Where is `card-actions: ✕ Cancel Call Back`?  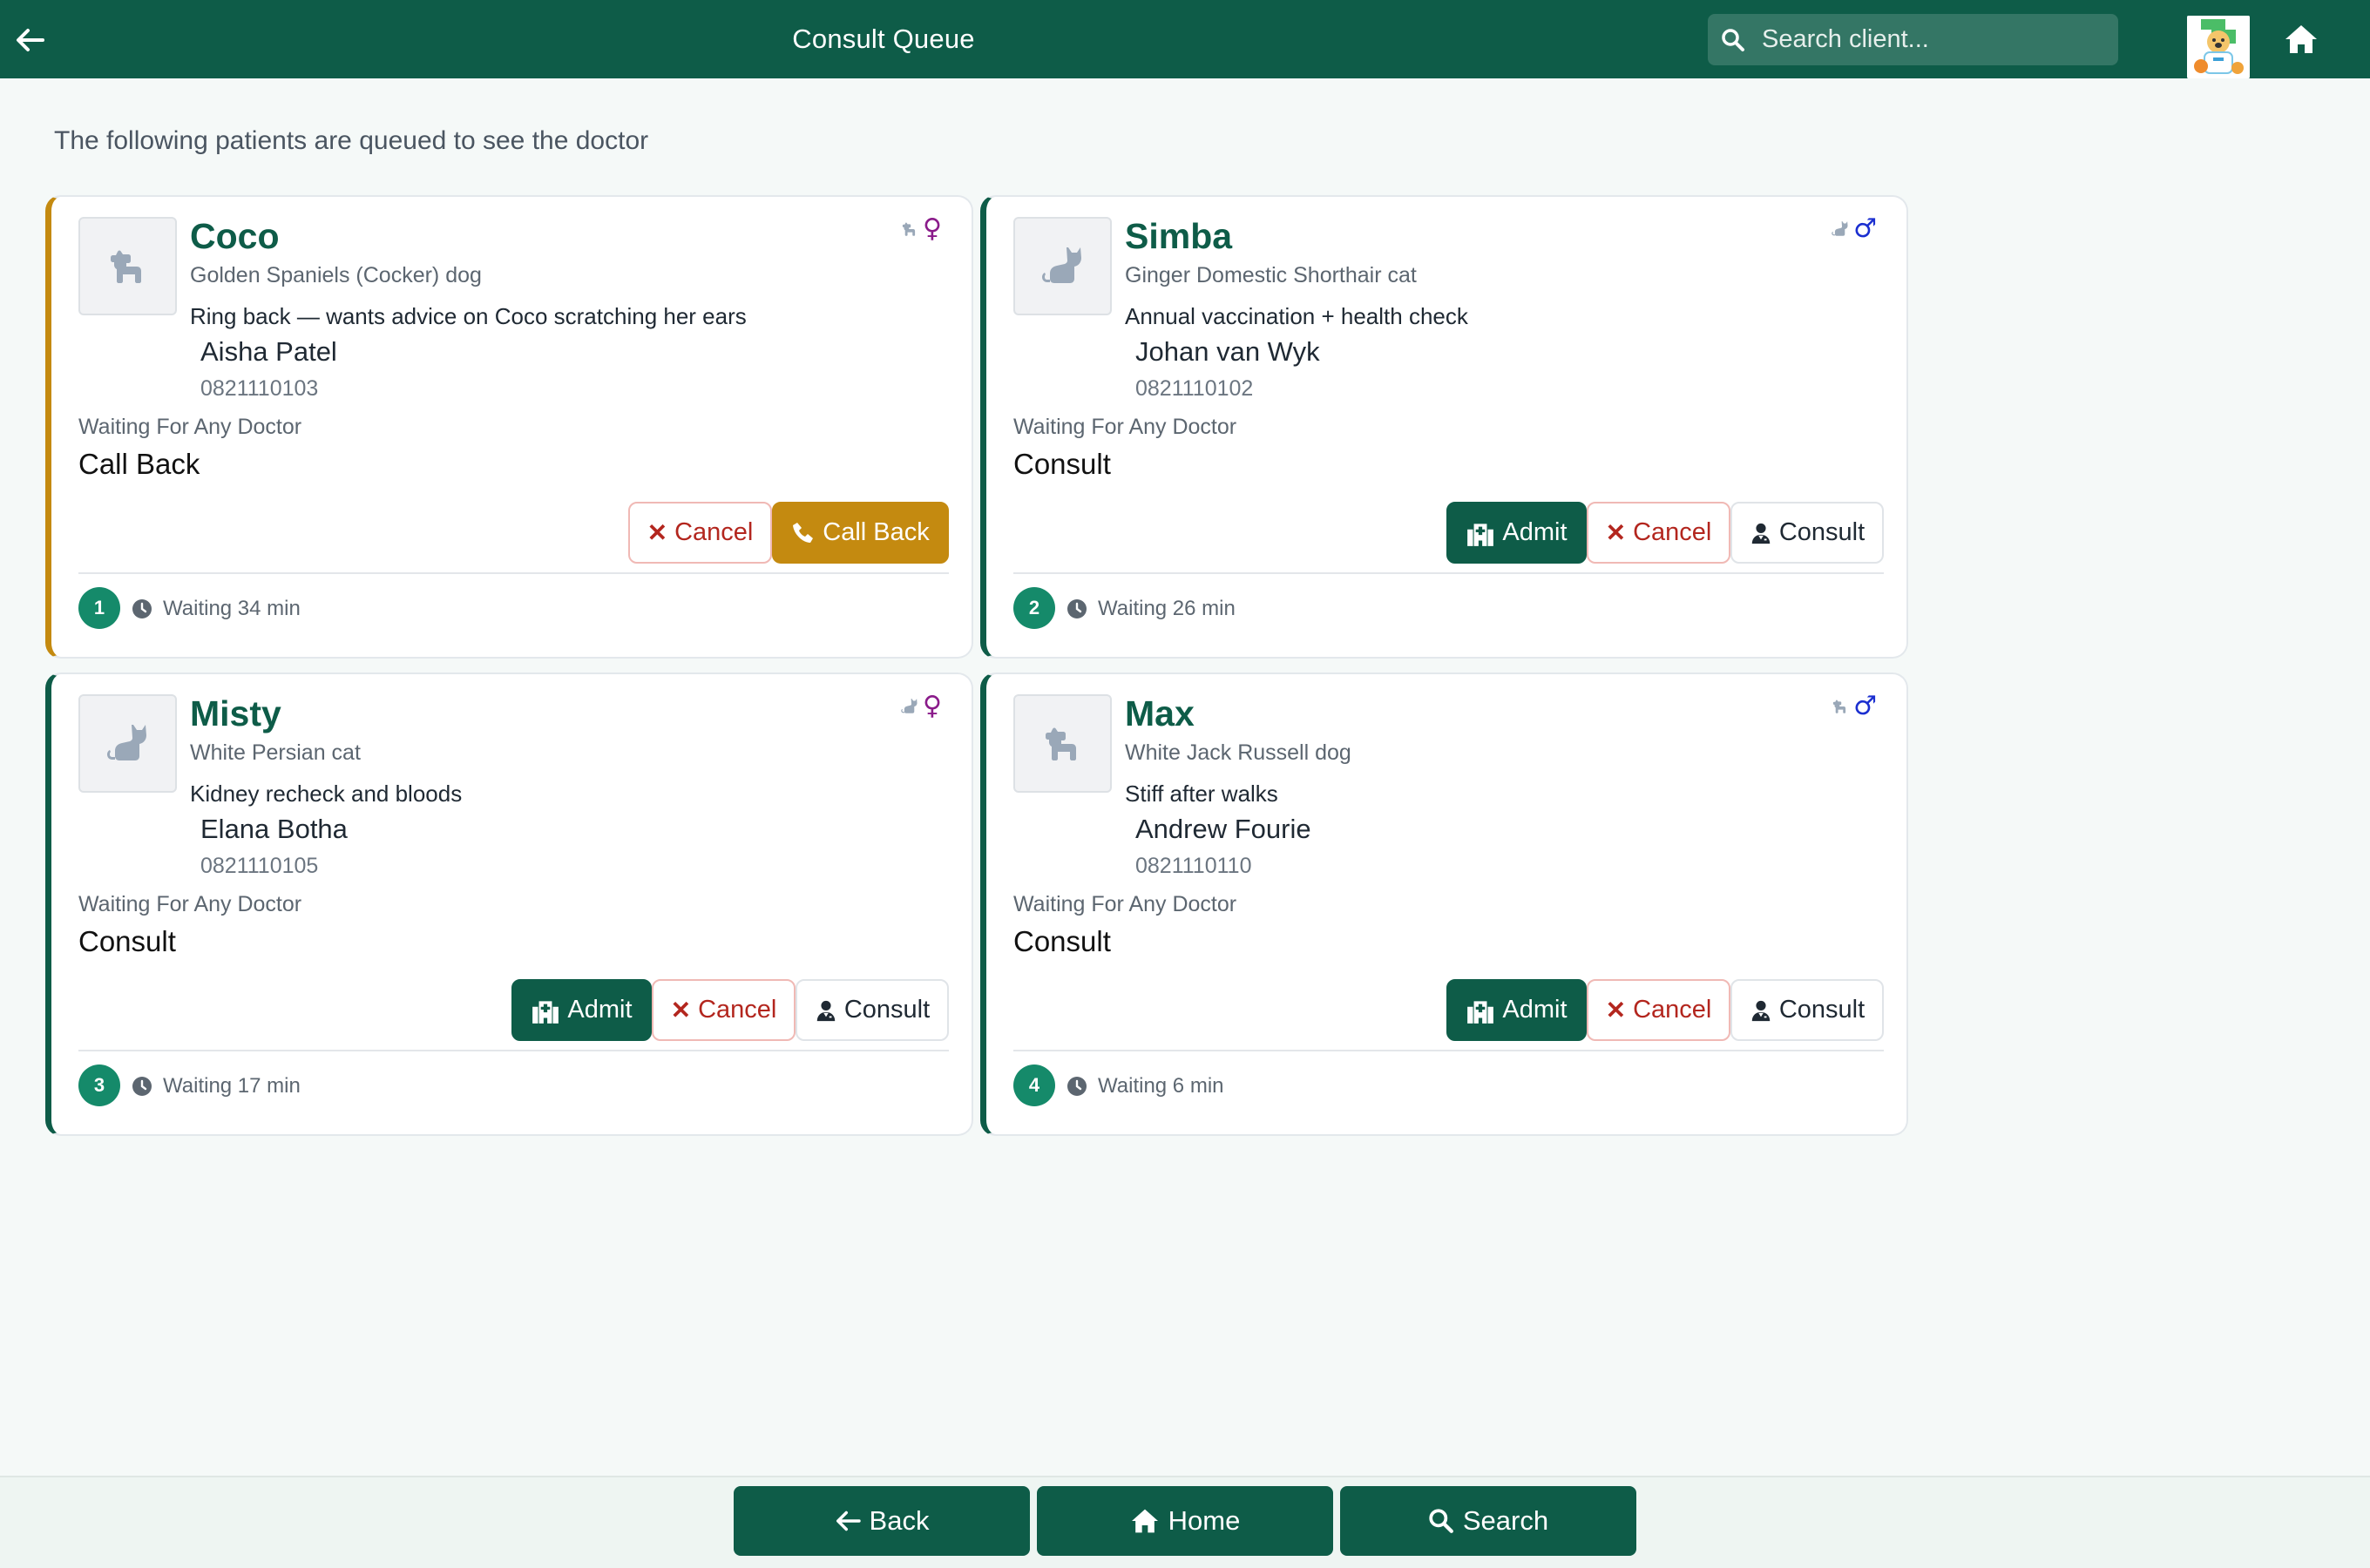 card-actions: ✕ Cancel Call Back is located at coordinates (788, 533).